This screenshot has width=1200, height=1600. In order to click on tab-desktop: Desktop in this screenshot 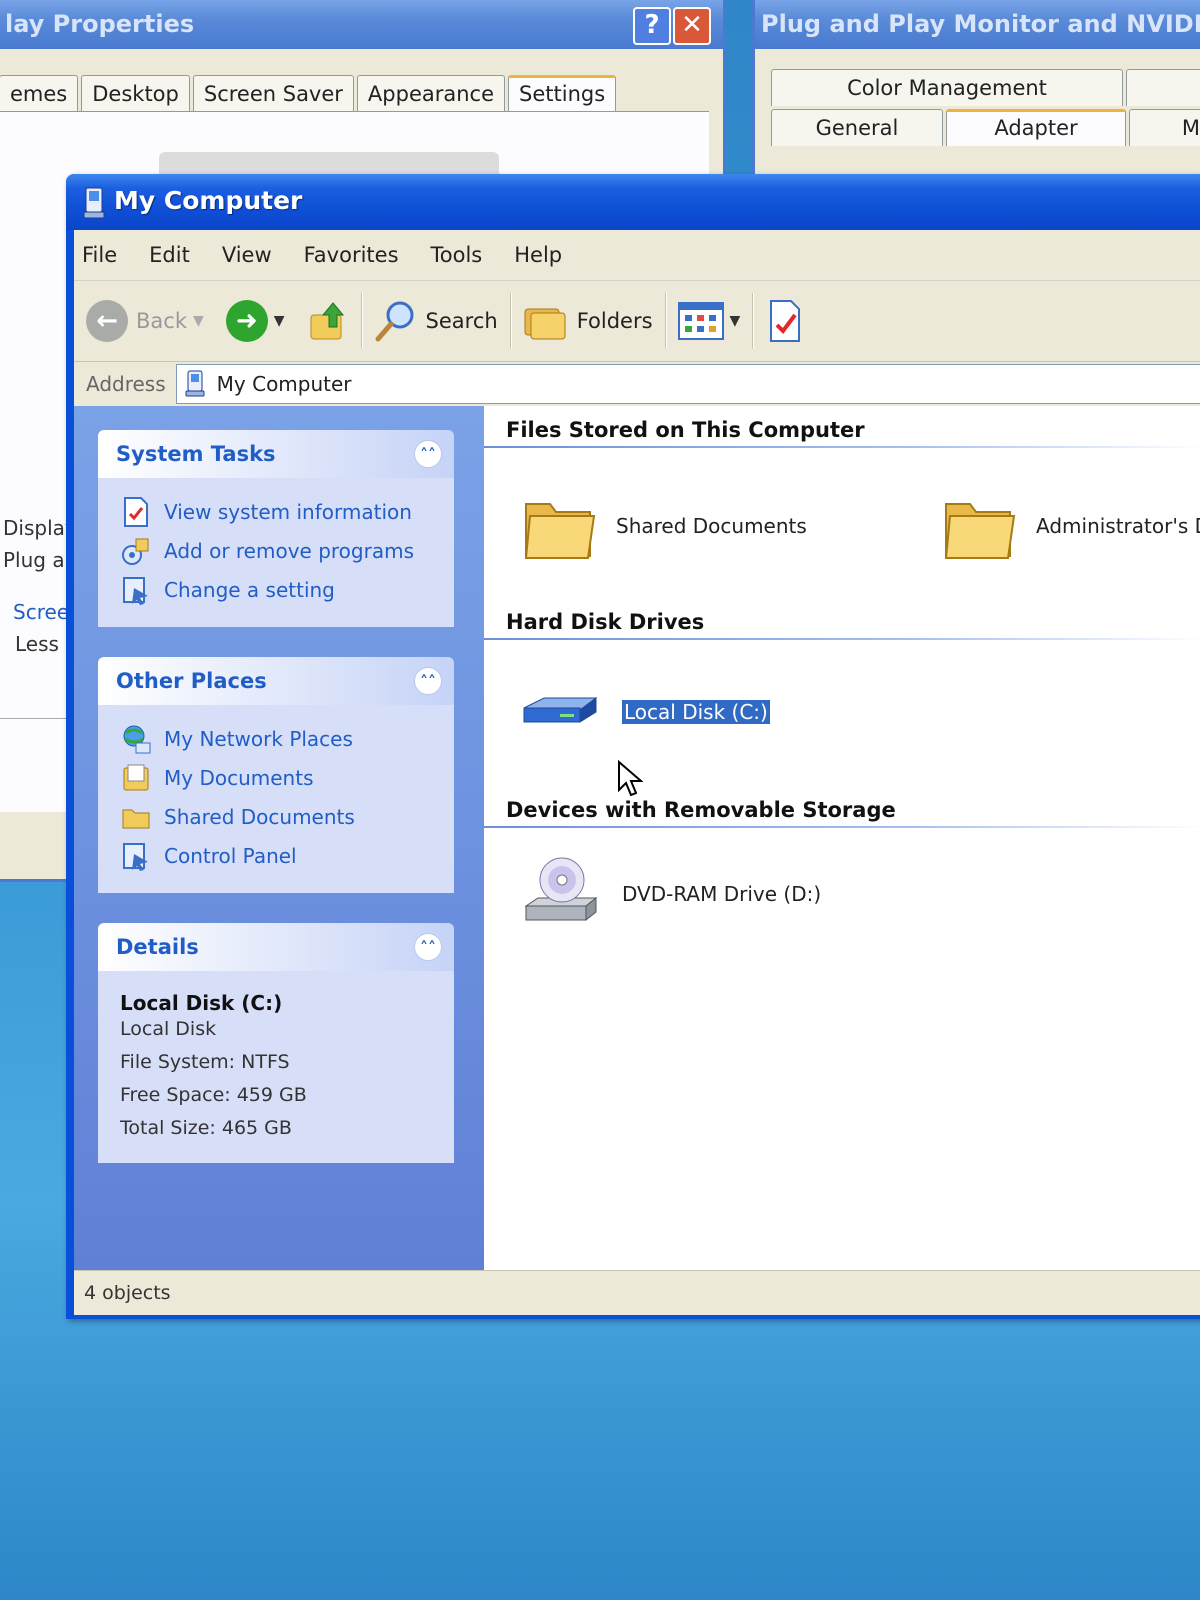, I will do `click(135, 93)`.